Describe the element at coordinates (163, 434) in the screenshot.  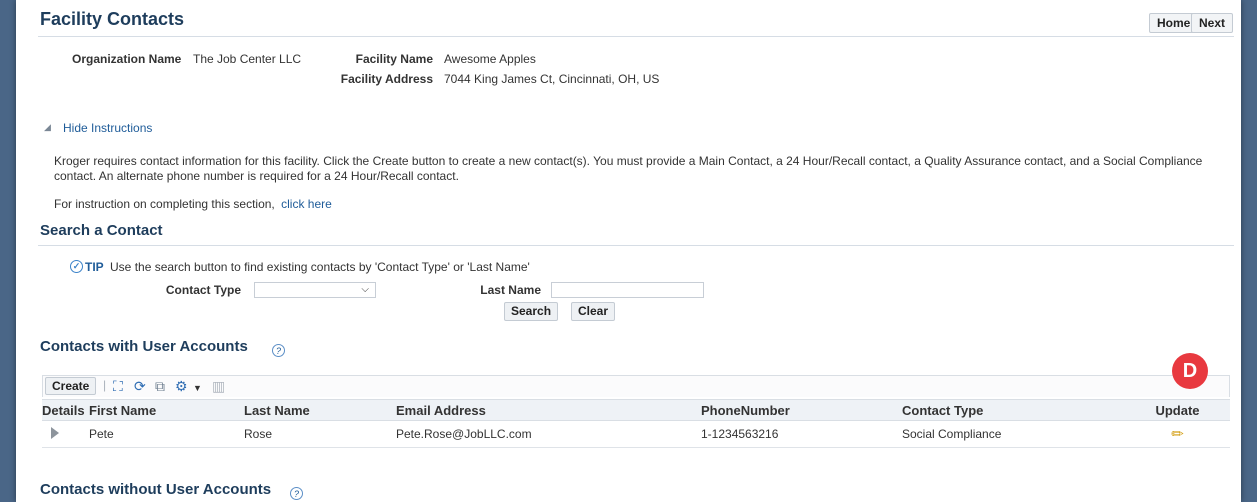
I see `first-name-cell: Pete` at that location.